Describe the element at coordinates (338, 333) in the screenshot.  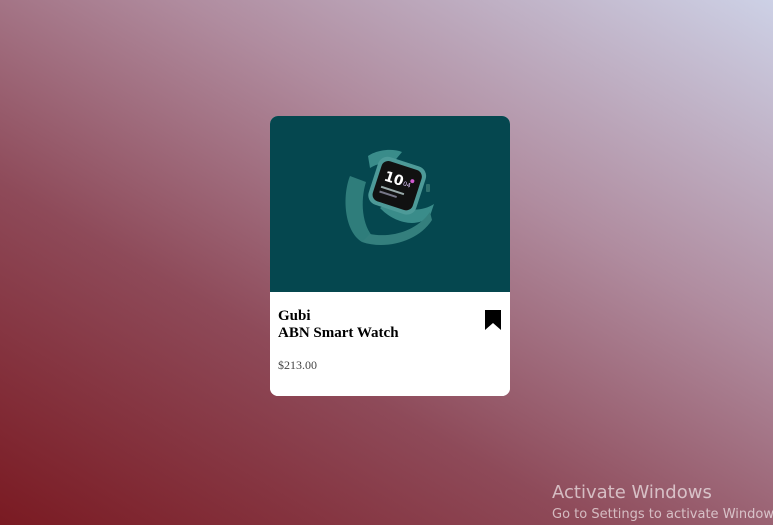
I see `product-name: ABN Smart Watch` at that location.